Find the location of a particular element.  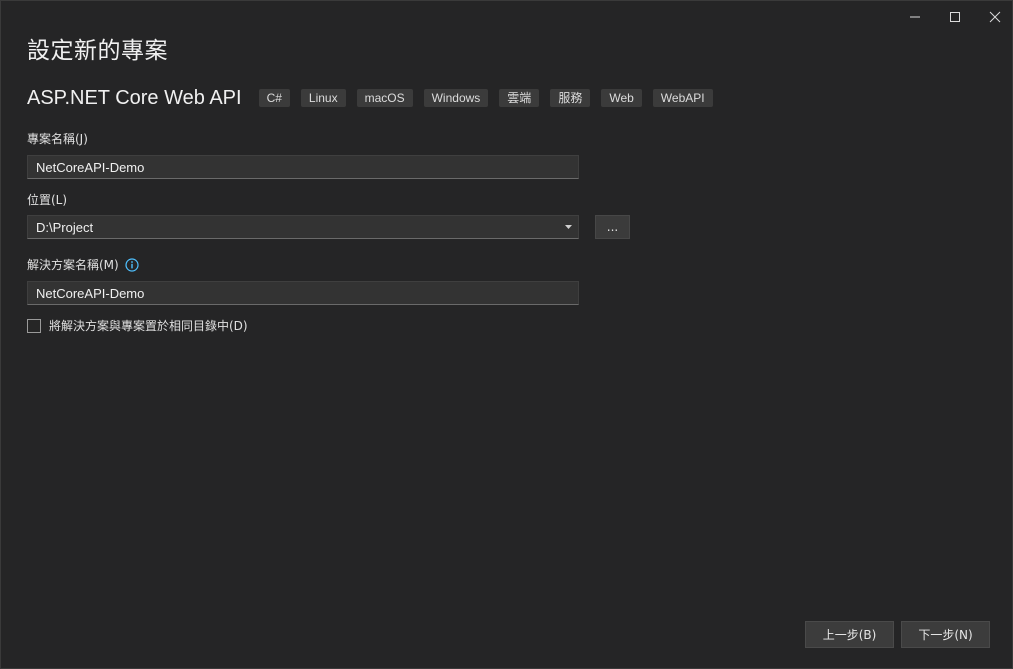

minimize-icon is located at coordinates (915, 17).